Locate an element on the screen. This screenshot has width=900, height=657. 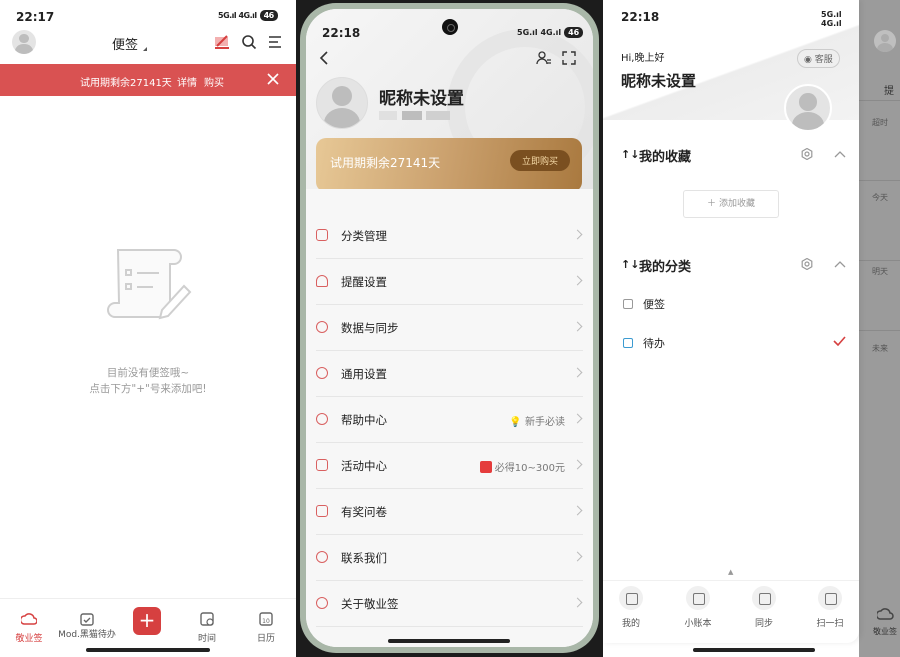
menu-item-general: 通用设置 is located at coordinates (449, 374).